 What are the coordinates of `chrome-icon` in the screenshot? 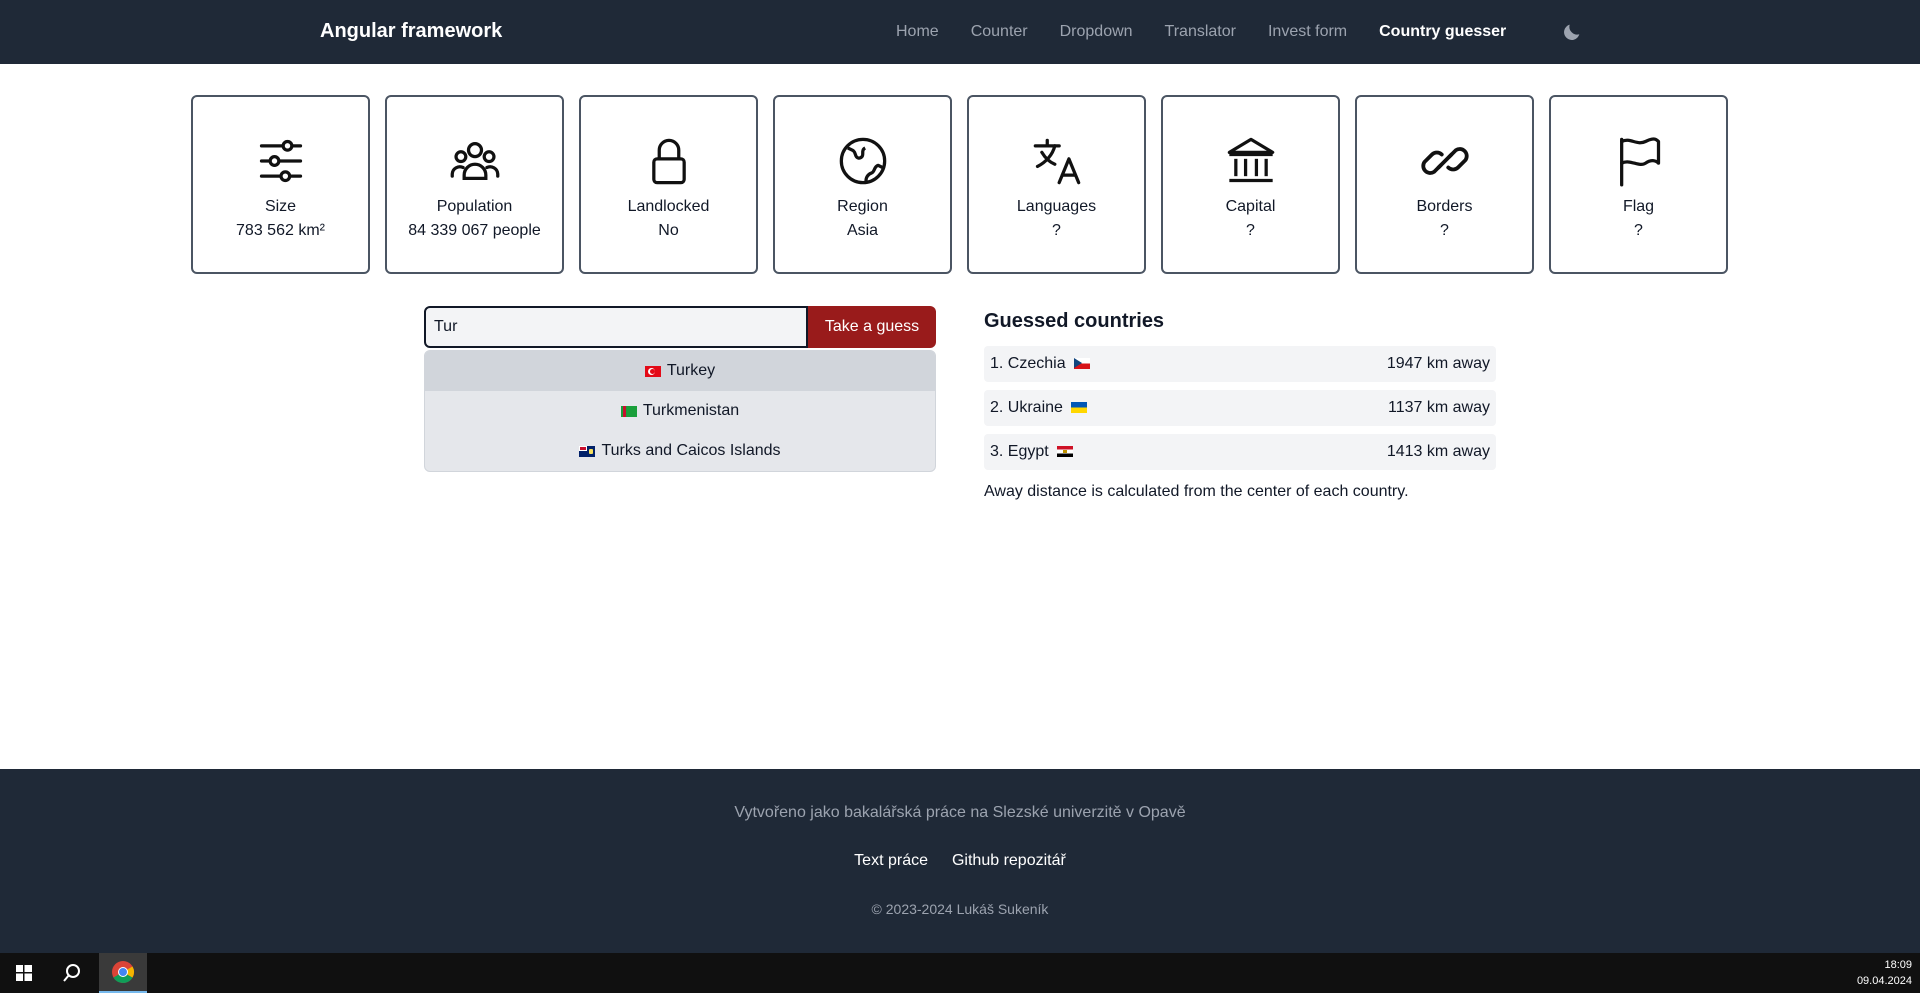 It's located at (123, 972).